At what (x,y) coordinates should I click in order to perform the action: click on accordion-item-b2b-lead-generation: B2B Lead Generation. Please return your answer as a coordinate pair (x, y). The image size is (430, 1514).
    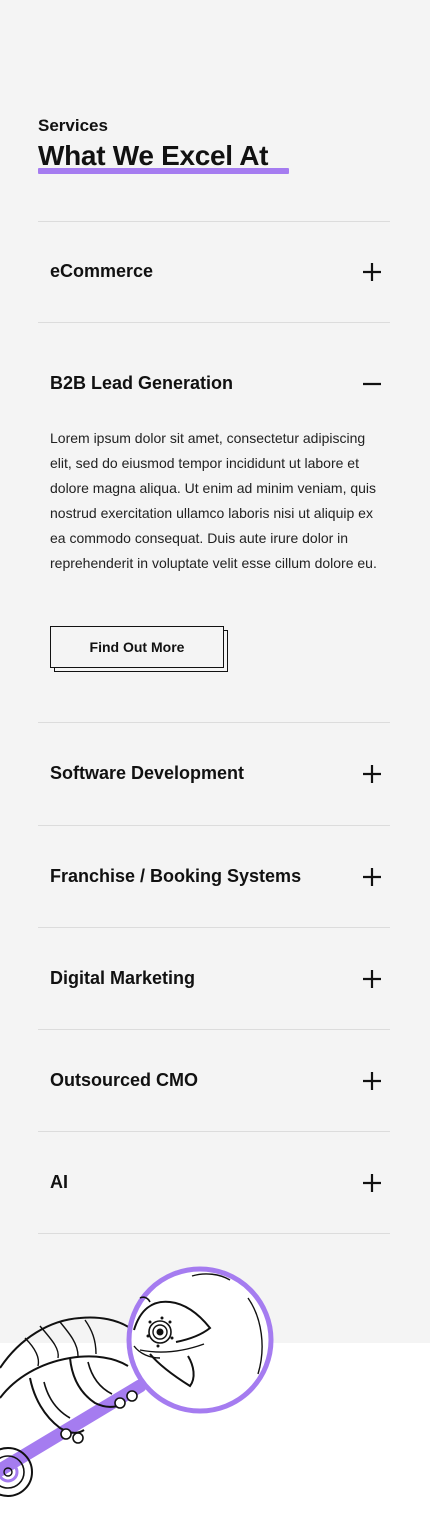
    Looking at the image, I should click on (214, 358).